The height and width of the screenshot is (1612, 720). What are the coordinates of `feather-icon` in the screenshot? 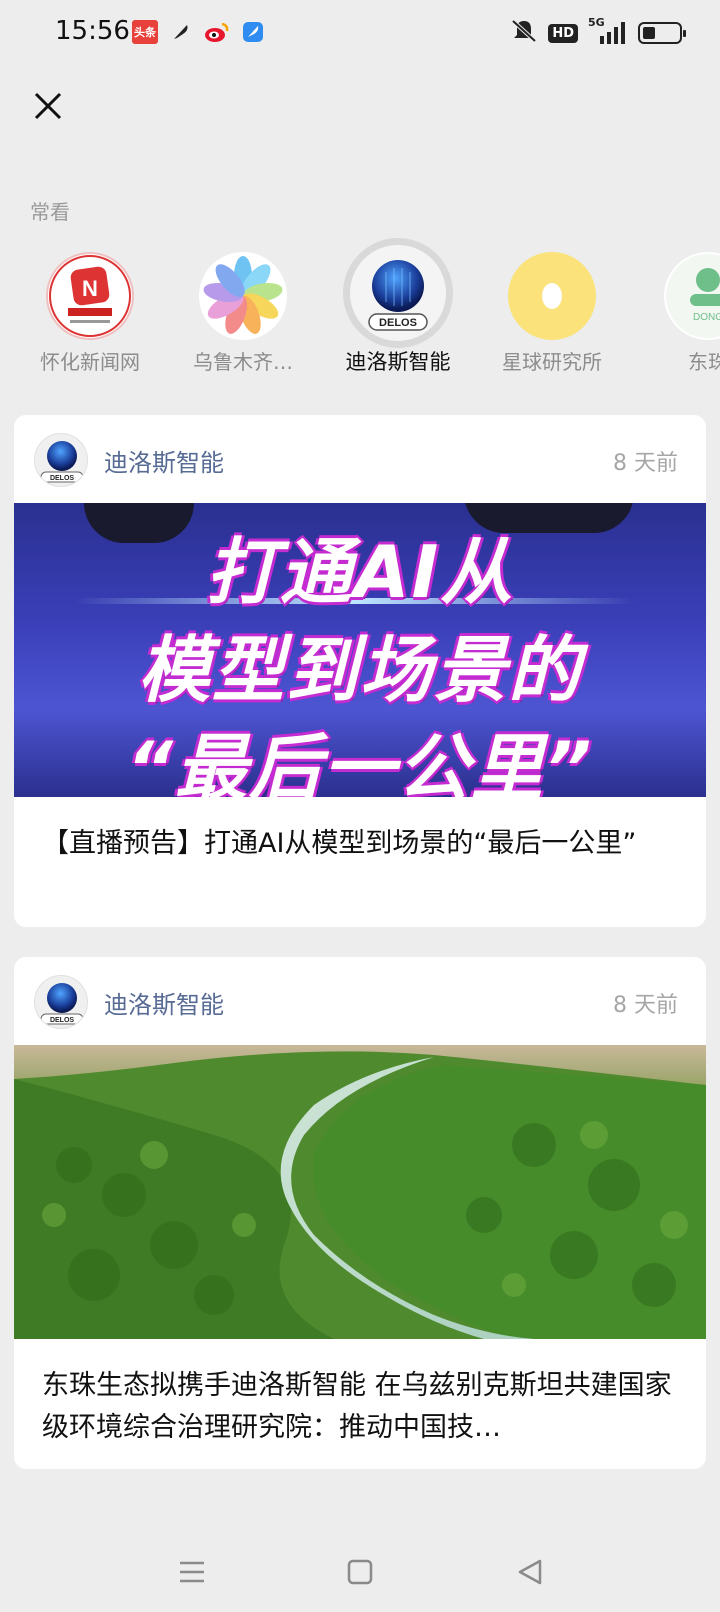 It's located at (181, 32).